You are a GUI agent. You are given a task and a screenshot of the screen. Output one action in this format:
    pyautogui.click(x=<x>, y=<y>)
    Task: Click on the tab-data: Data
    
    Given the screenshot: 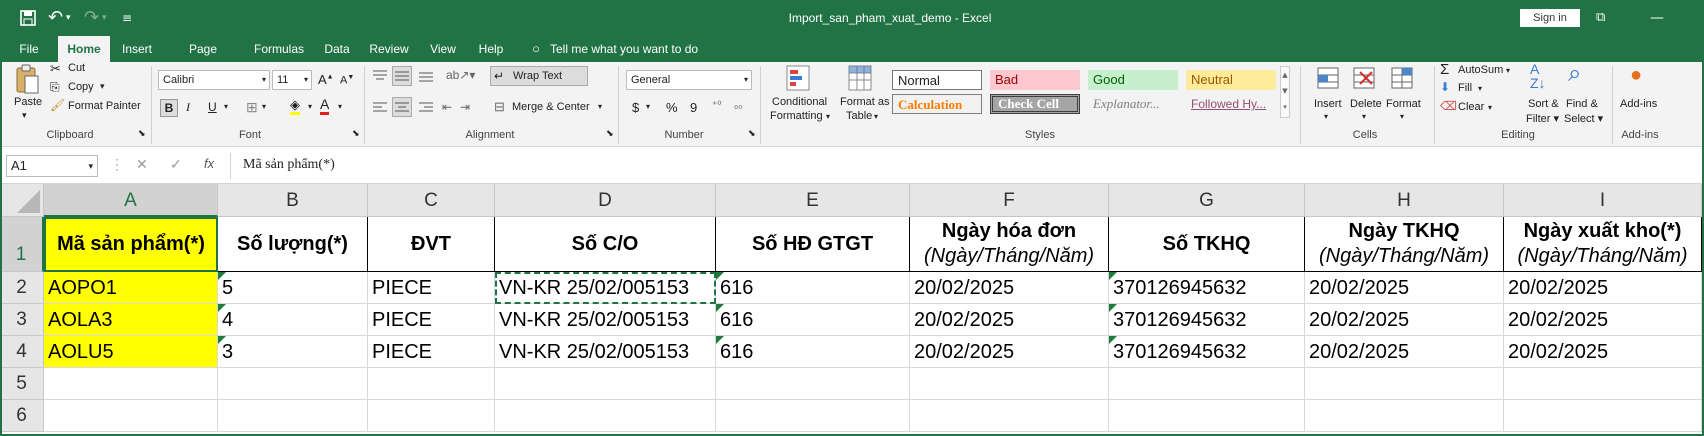 What is the action you would take?
    pyautogui.click(x=337, y=49)
    